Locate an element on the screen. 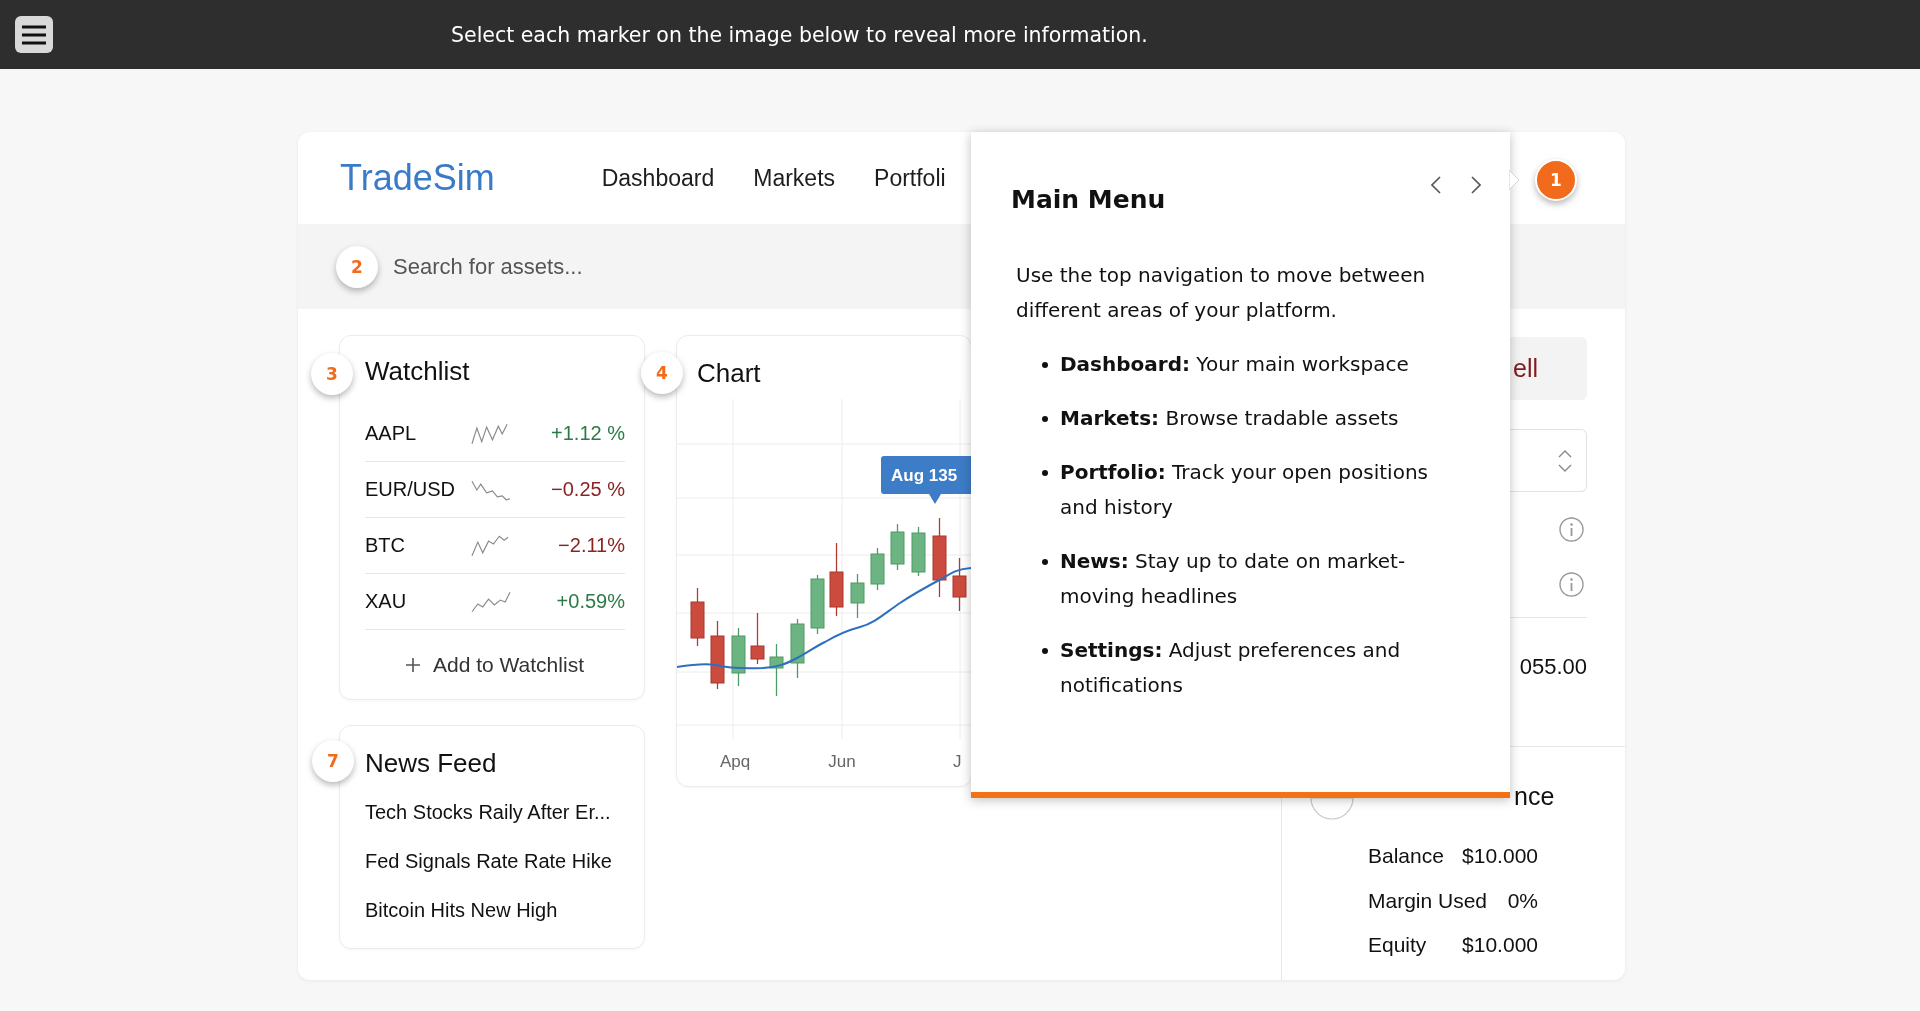 Image resolution: width=1920 pixels, height=1011 pixels. panel-title: News Feed is located at coordinates (431, 763).